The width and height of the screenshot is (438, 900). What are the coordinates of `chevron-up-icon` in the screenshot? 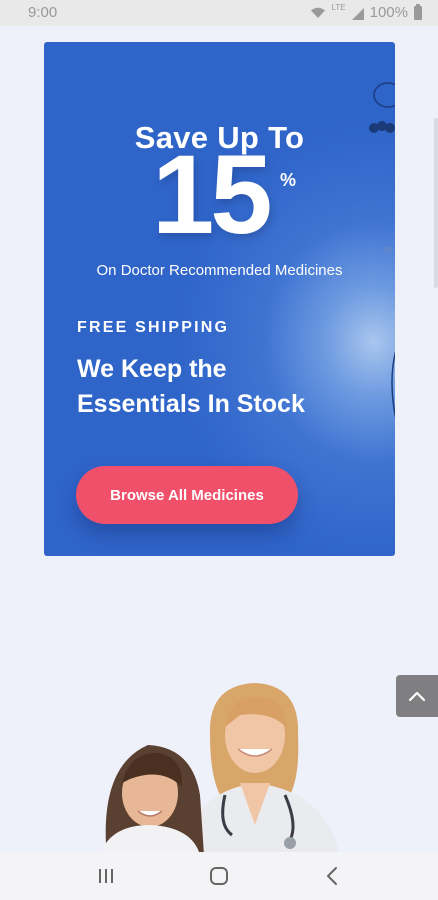 It's located at (417, 696).